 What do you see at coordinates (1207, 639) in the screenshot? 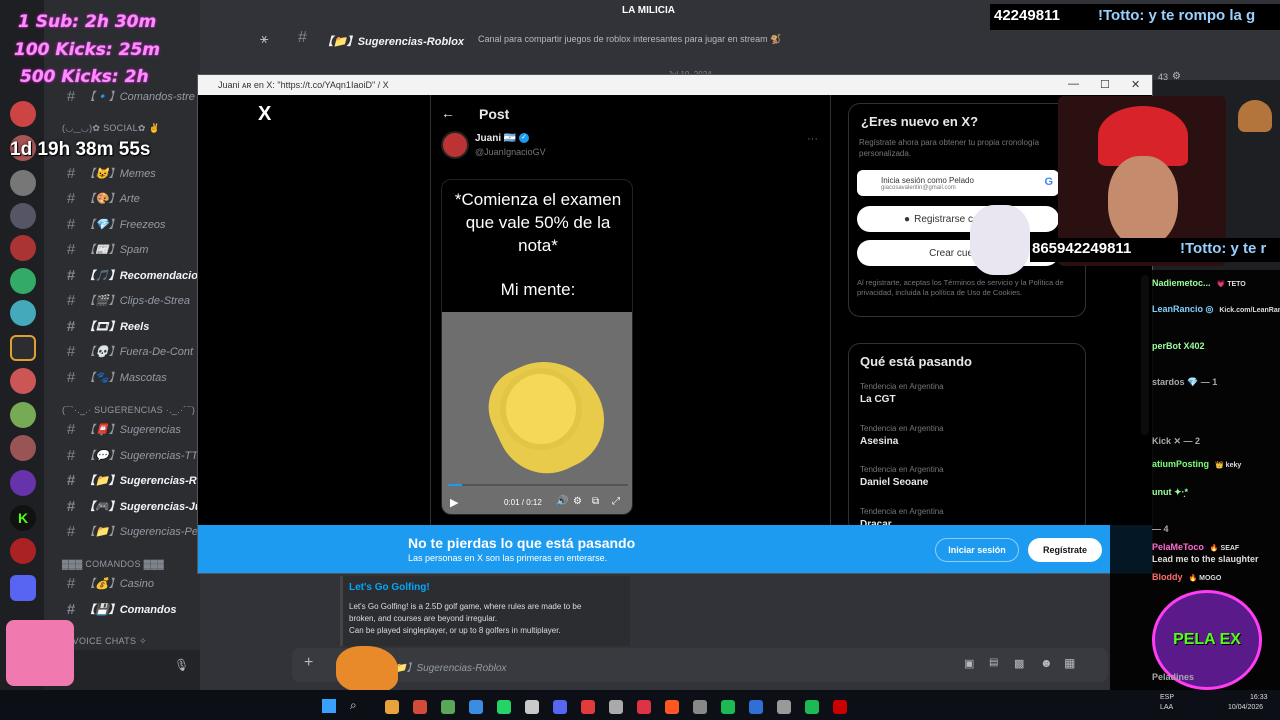
I see `logo-text: PELA EX` at bounding box center [1207, 639].